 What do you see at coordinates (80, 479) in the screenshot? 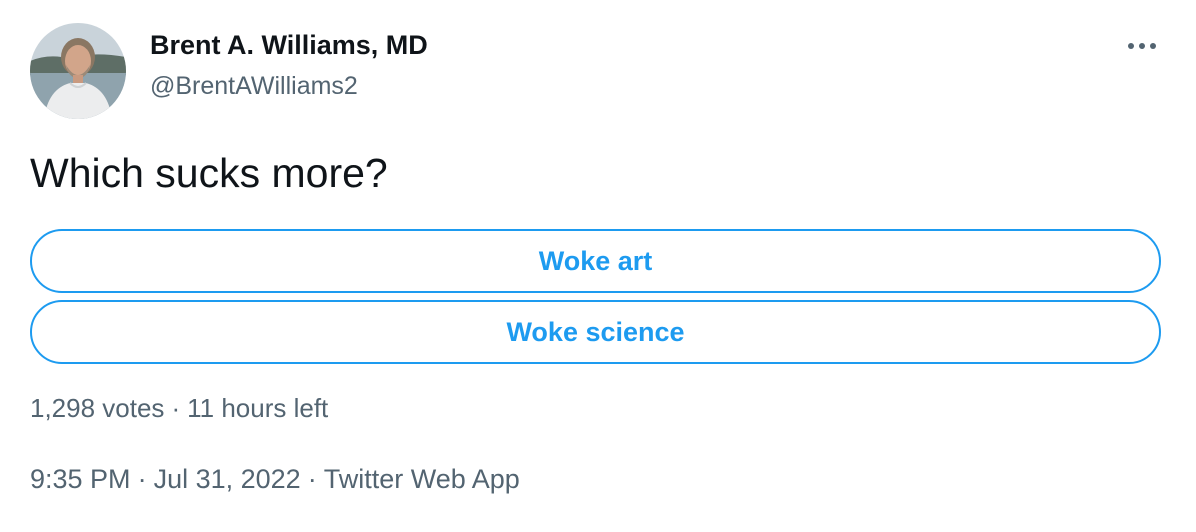
I see `tweet-time-link: 9:35 PM` at bounding box center [80, 479].